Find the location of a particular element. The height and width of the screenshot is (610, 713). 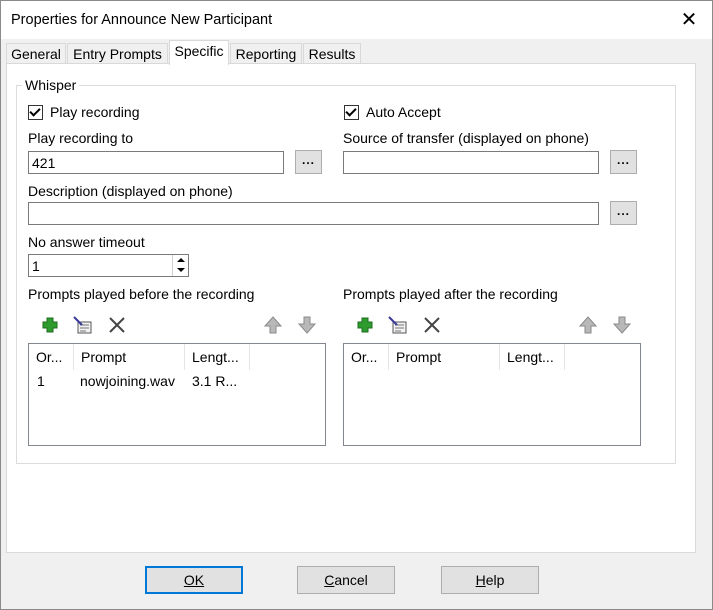

tab-specific-label: Specific is located at coordinates (199, 51).